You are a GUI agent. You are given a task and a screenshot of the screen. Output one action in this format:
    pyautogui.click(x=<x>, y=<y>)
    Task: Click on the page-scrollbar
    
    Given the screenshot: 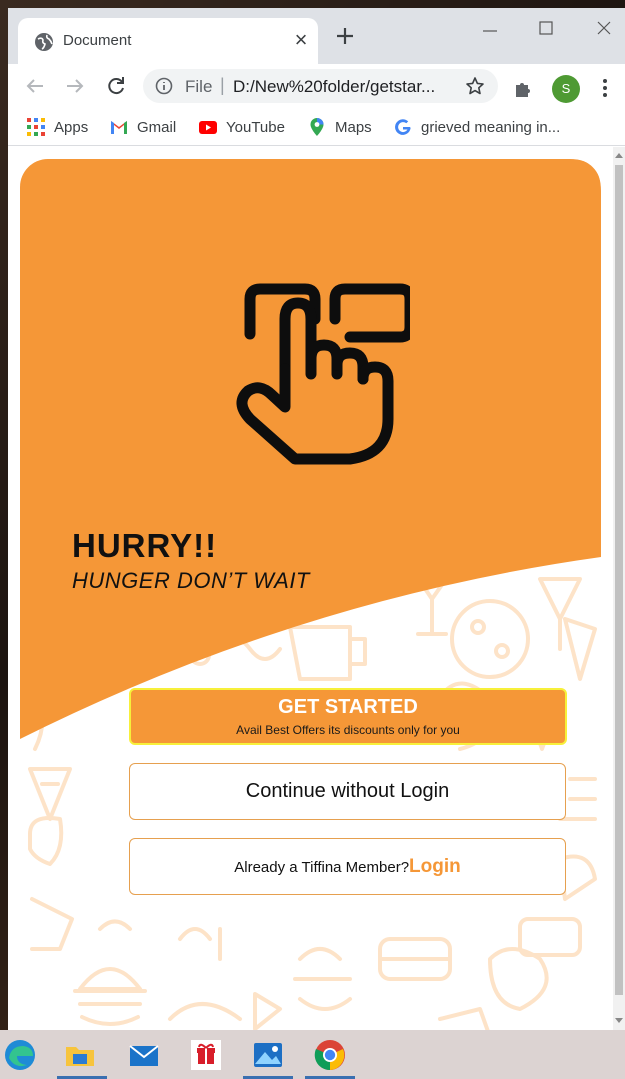 What is the action you would take?
    pyautogui.click(x=619, y=588)
    